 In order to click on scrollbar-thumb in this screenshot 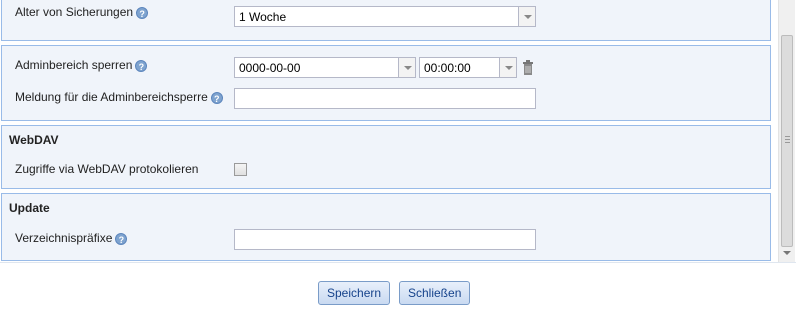, I will do `click(787, 141)`.